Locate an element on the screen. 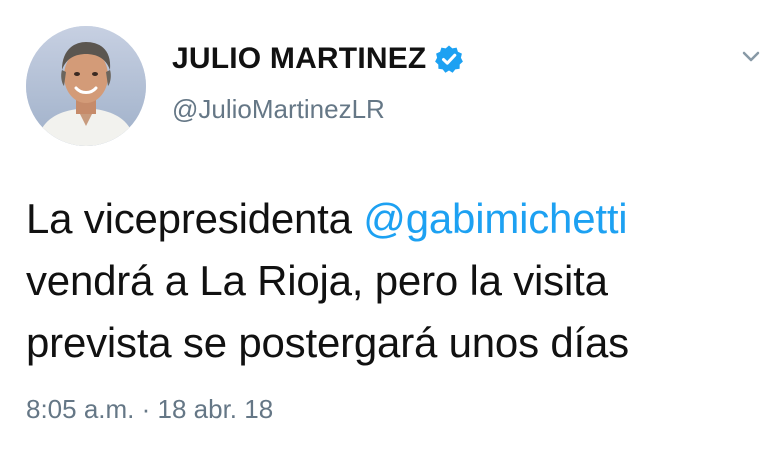  tweet-date: 18 abr. 18 is located at coordinates (216, 409).